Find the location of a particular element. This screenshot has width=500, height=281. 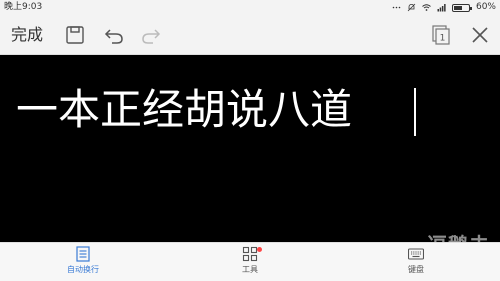

wrap-icon is located at coordinates (83, 254).